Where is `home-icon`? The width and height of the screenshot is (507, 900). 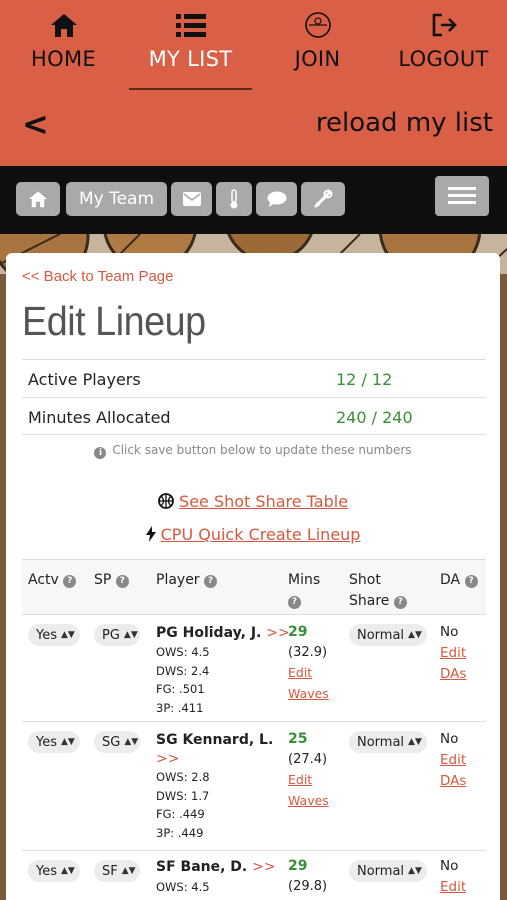 home-icon is located at coordinates (38, 199).